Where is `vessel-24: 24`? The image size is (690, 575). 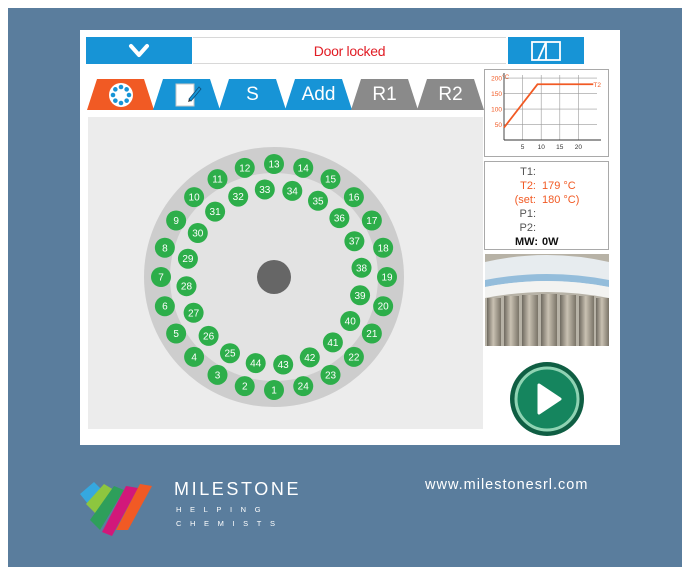 vessel-24: 24 is located at coordinates (303, 386).